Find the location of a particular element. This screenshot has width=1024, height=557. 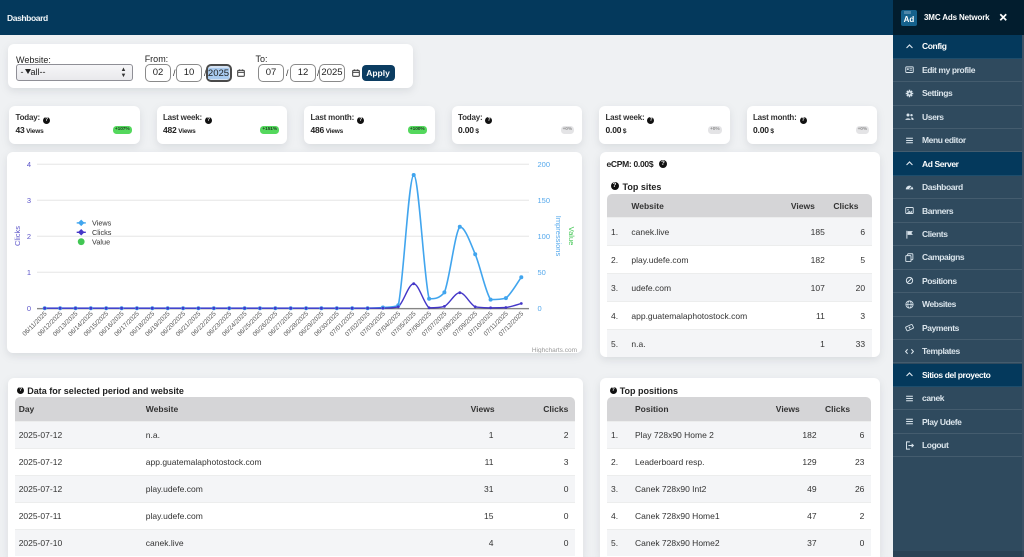

svg-text: 3 is located at coordinates (29, 200).